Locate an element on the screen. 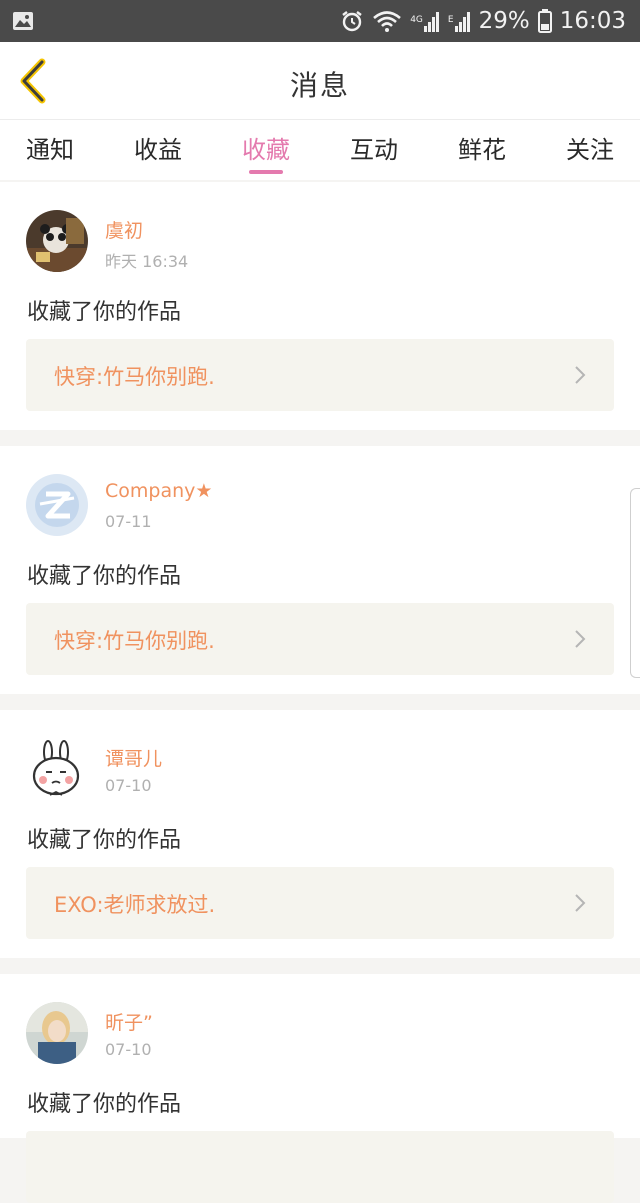 The width and height of the screenshot is (640, 1203). tab-interactions: 互动 is located at coordinates (374, 147).